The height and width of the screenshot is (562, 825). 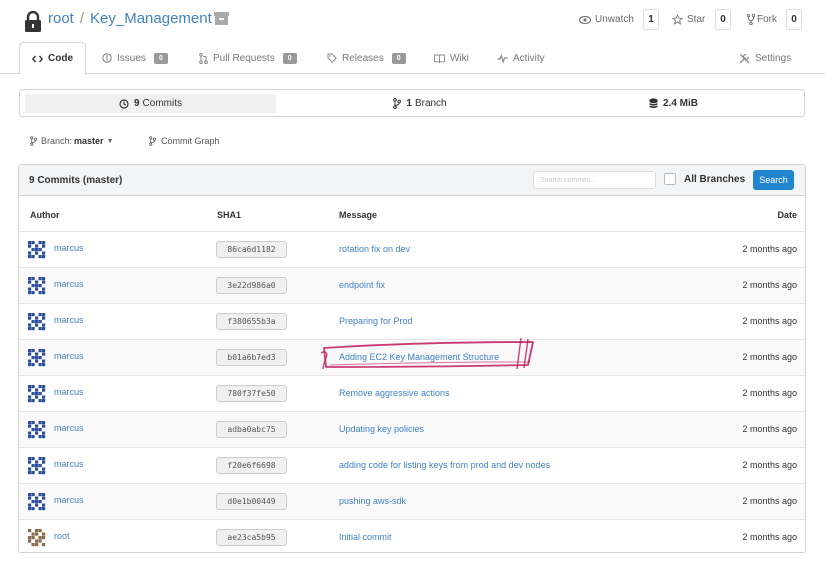 I want to click on pull-requests-count-badge: 0, so click(x=289, y=58).